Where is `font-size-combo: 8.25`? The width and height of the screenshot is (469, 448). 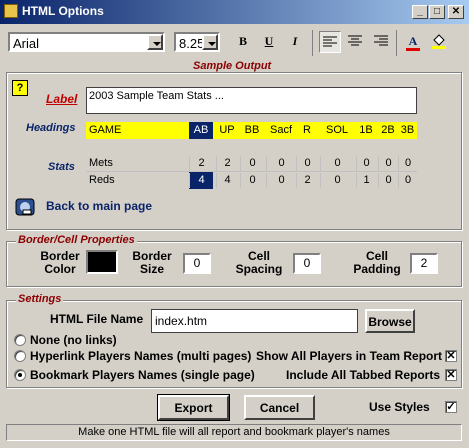
font-size-combo: 8.25 is located at coordinates (197, 42).